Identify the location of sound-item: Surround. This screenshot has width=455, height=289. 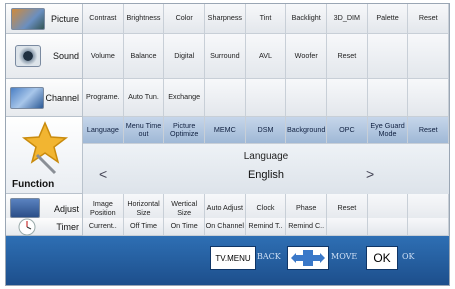
(225, 56).